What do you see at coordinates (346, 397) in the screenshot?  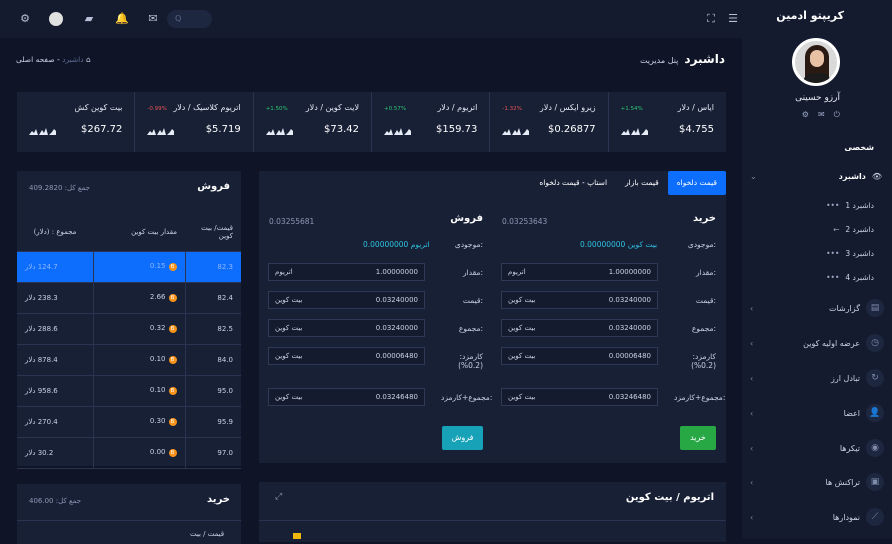 I see `sell-input: بیت کوین 0.03246480` at bounding box center [346, 397].